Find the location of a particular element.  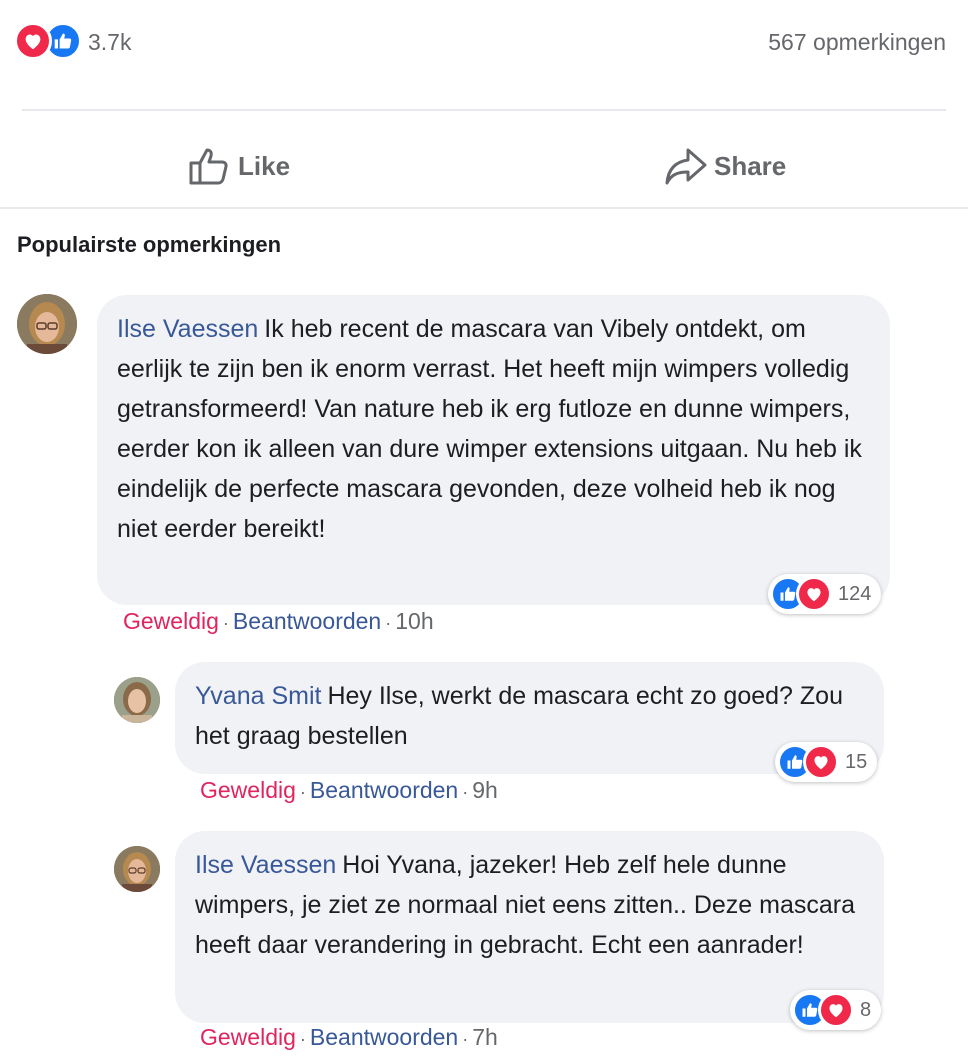

comment-actions: Geweldig · Beantwoorden · 9h is located at coordinates (349, 790).